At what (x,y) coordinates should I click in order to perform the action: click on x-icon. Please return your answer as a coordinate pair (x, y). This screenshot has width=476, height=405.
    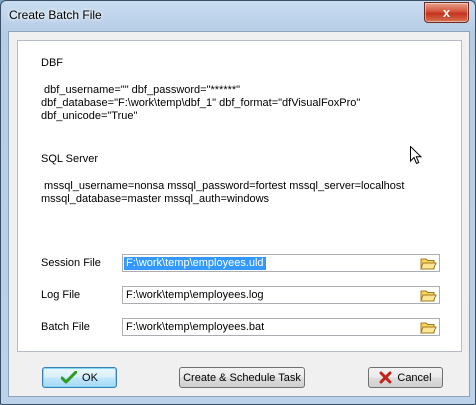
    Looking at the image, I should click on (385, 377).